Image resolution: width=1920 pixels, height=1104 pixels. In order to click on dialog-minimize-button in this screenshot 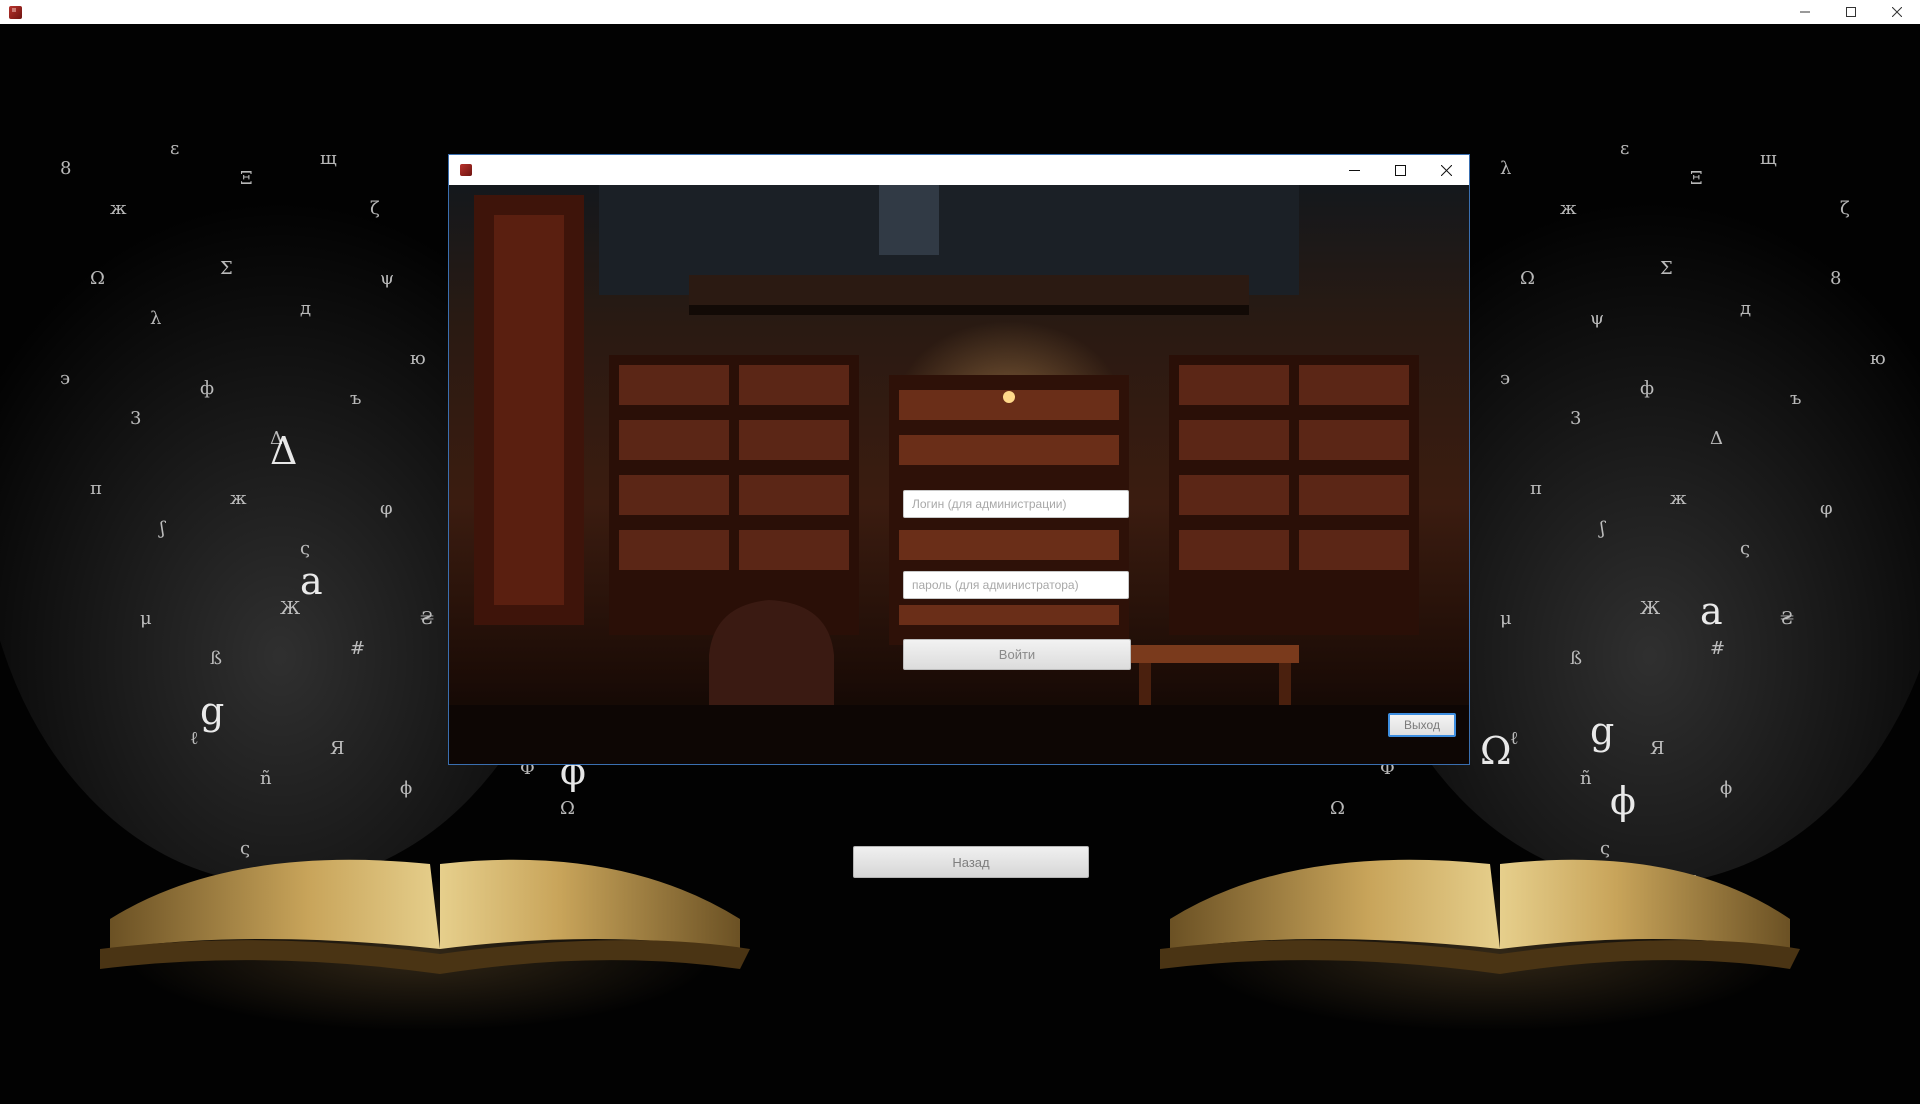, I will do `click(1354, 170)`.